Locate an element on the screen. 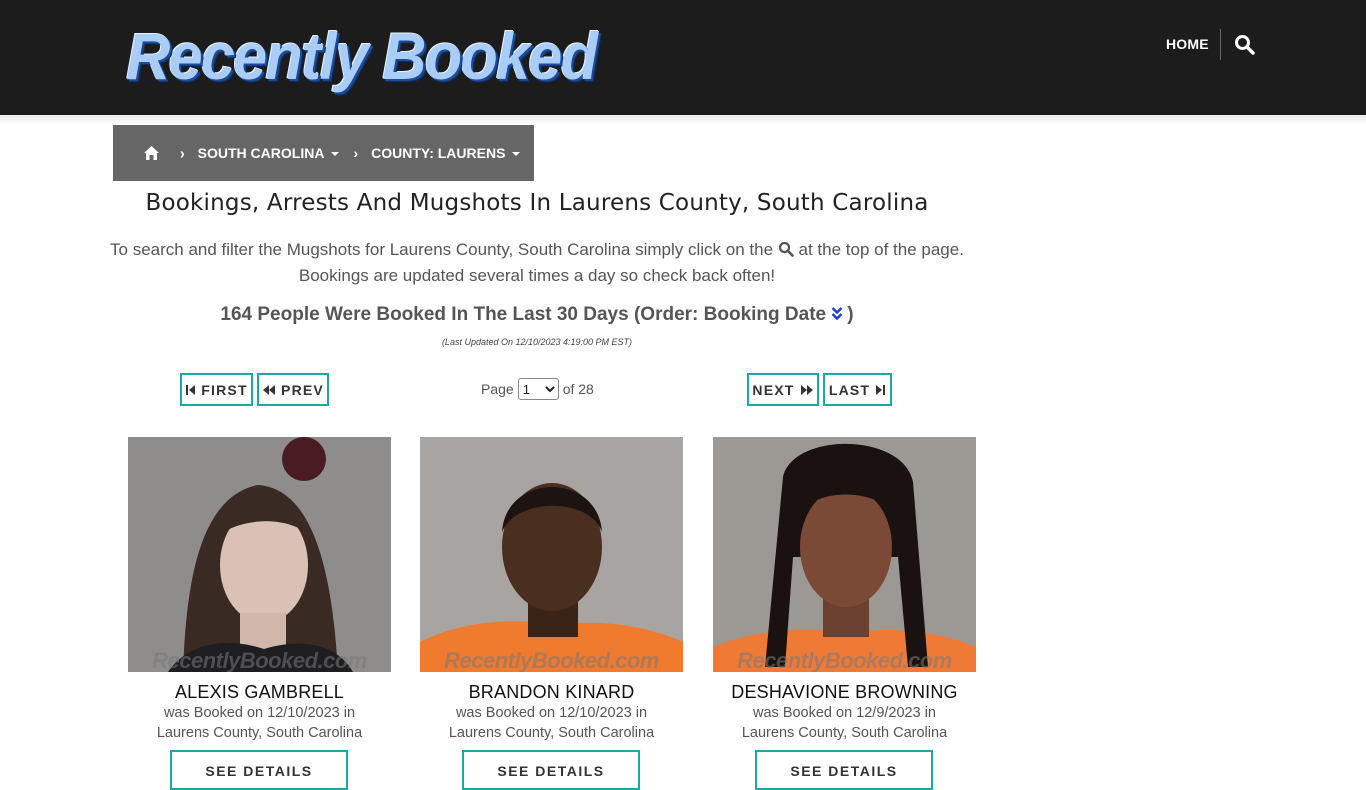 This screenshot has height=790, width=1366. breadcrumb-county: COUNTY: LAURENS is located at coordinates (446, 153).